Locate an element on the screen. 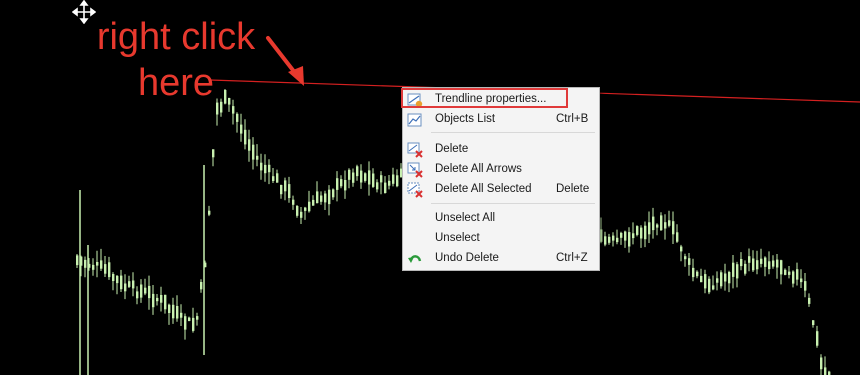 Image resolution: width=860 pixels, height=375 pixels. highlight-box is located at coordinates (484, 98).